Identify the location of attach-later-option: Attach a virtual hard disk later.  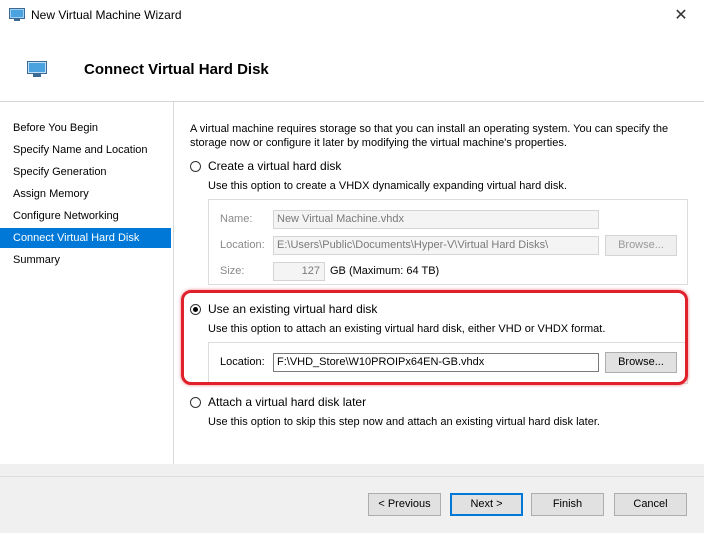
(278, 402).